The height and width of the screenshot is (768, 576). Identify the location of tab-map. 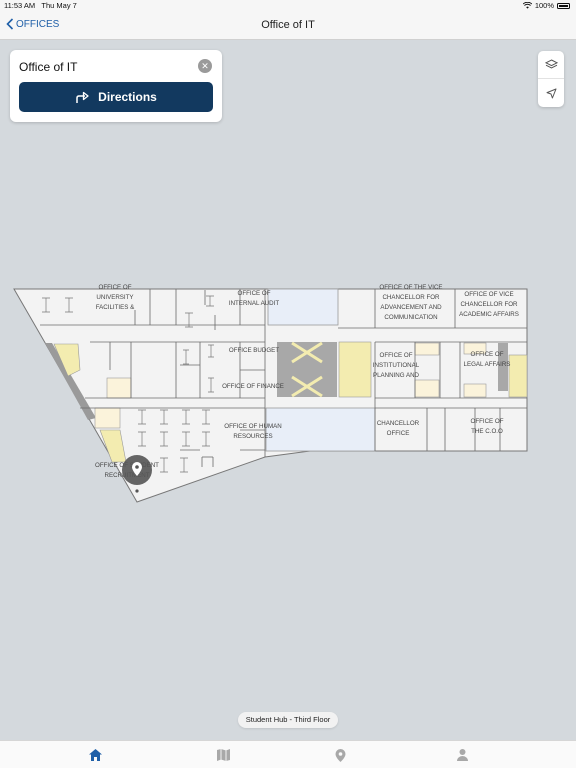
(223, 755).